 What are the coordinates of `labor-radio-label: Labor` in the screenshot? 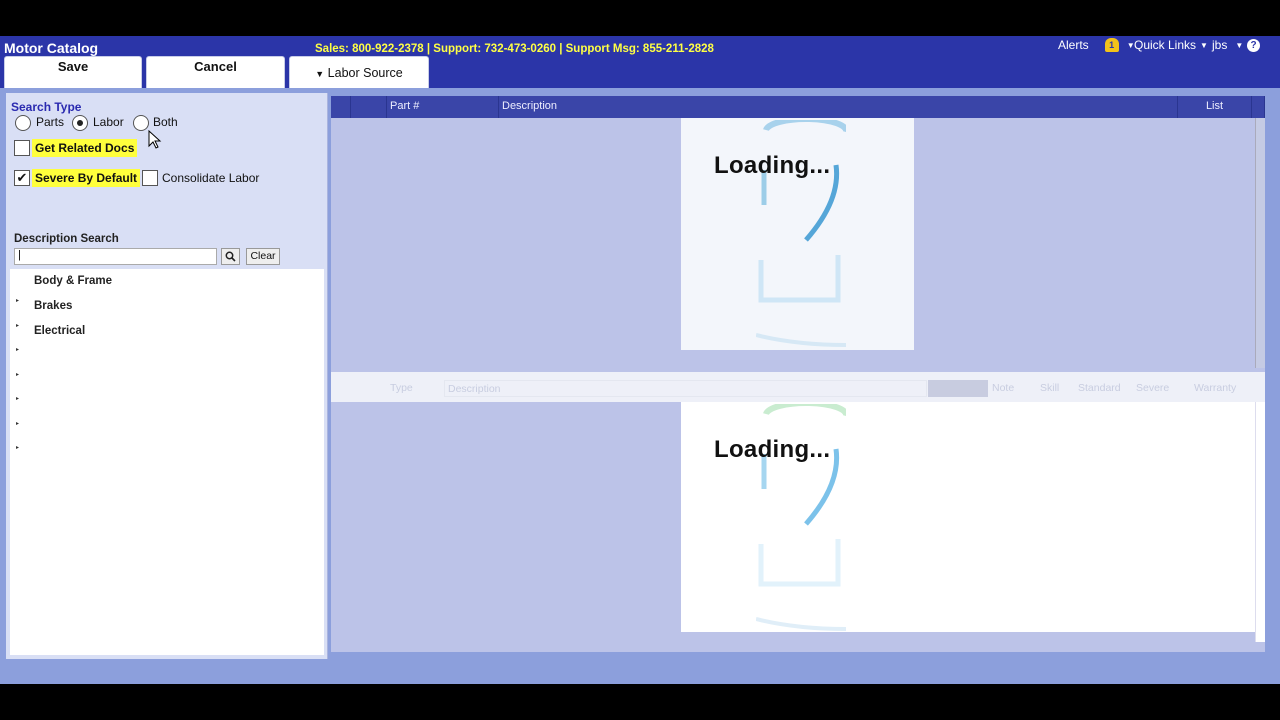 It's located at (108, 122).